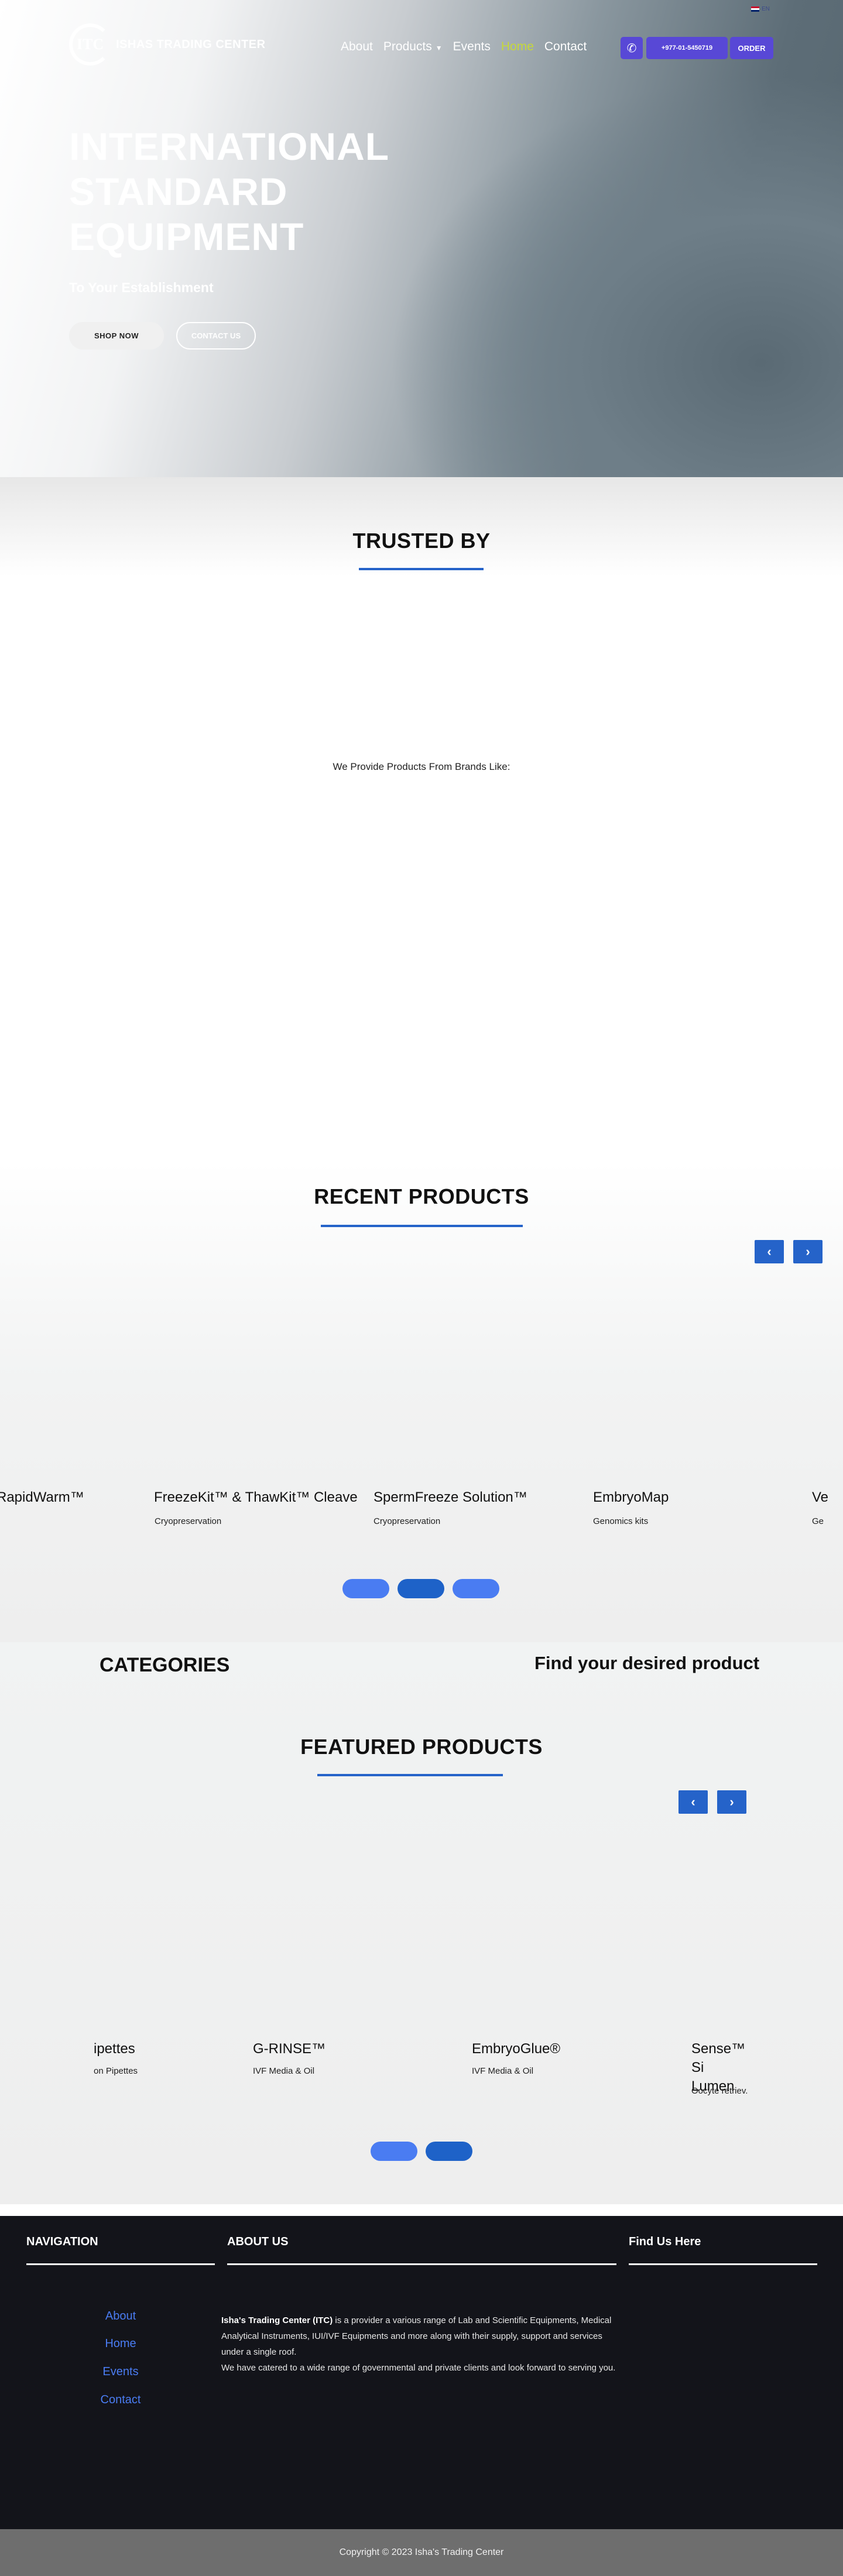  I want to click on footer-navigation-title: NAVIGATION, so click(62, 2241).